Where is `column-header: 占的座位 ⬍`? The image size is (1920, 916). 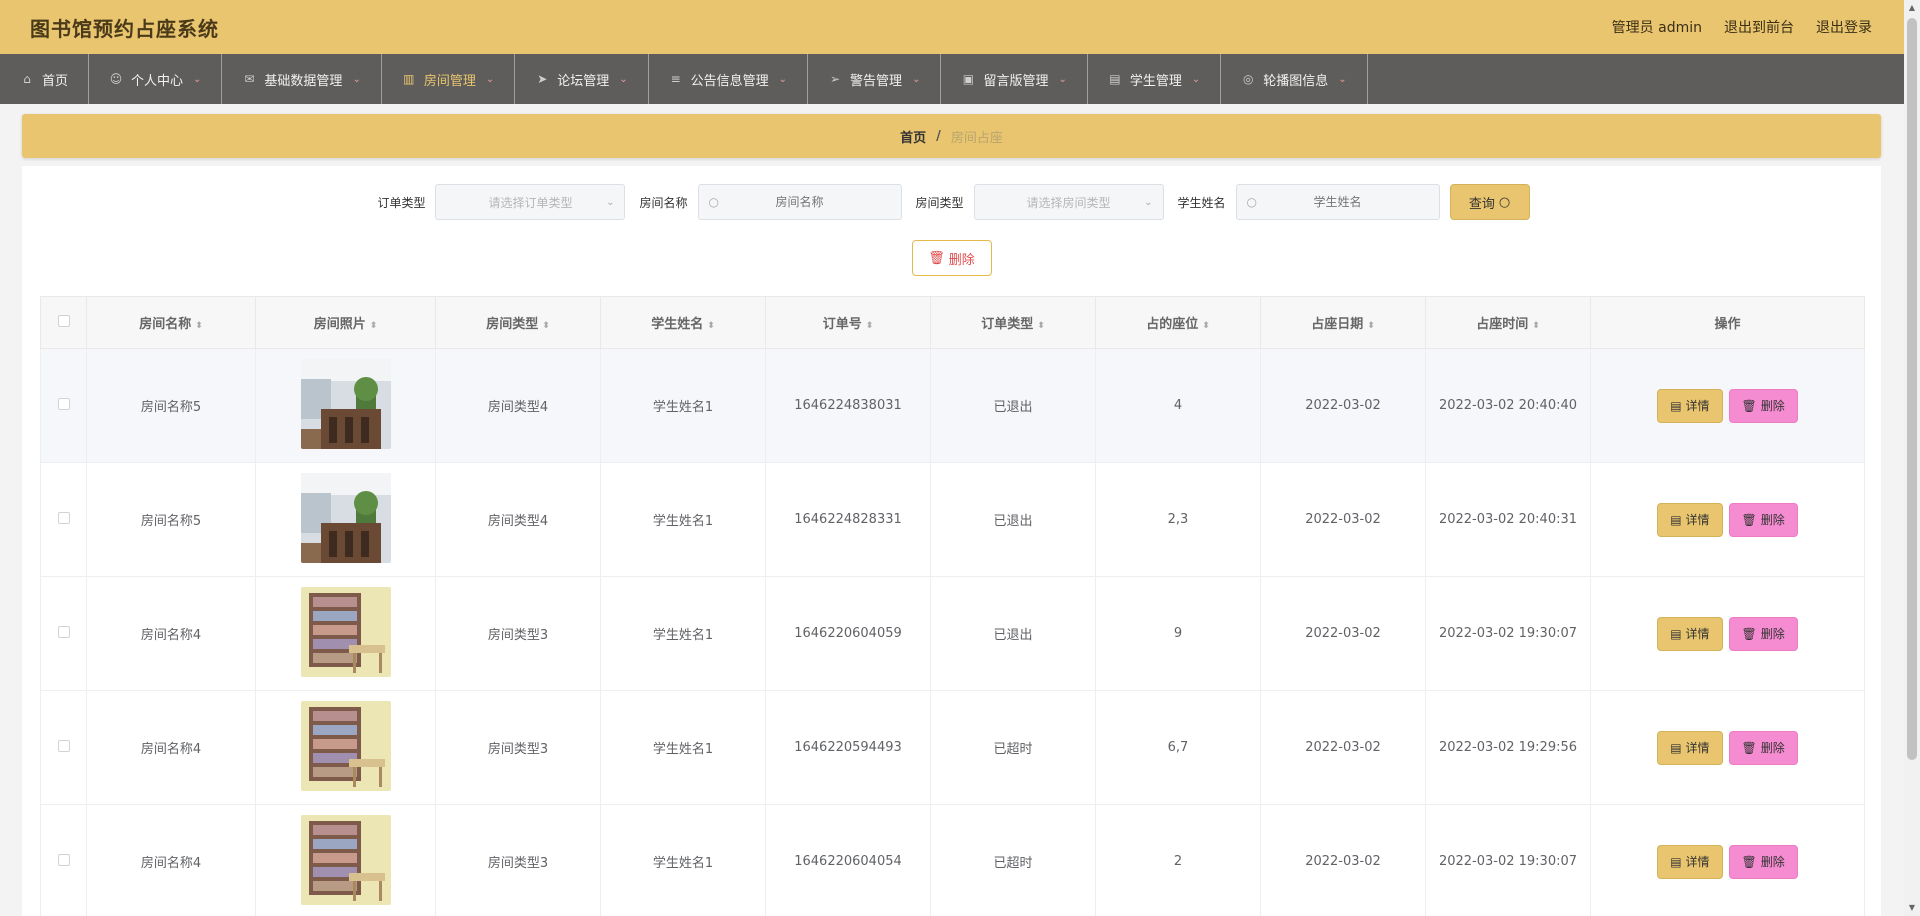 column-header: 占的座位 ⬍ is located at coordinates (1178, 322).